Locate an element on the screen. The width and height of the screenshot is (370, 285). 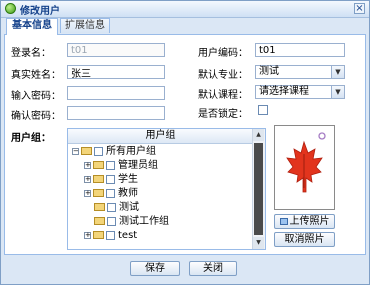
user-code-field is located at coordinates (300, 50).